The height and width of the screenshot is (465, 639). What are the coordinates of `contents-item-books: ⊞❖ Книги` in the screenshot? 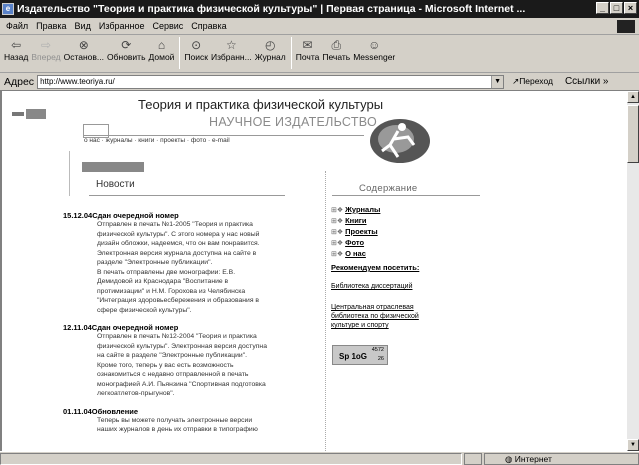 It's located at (355, 221).